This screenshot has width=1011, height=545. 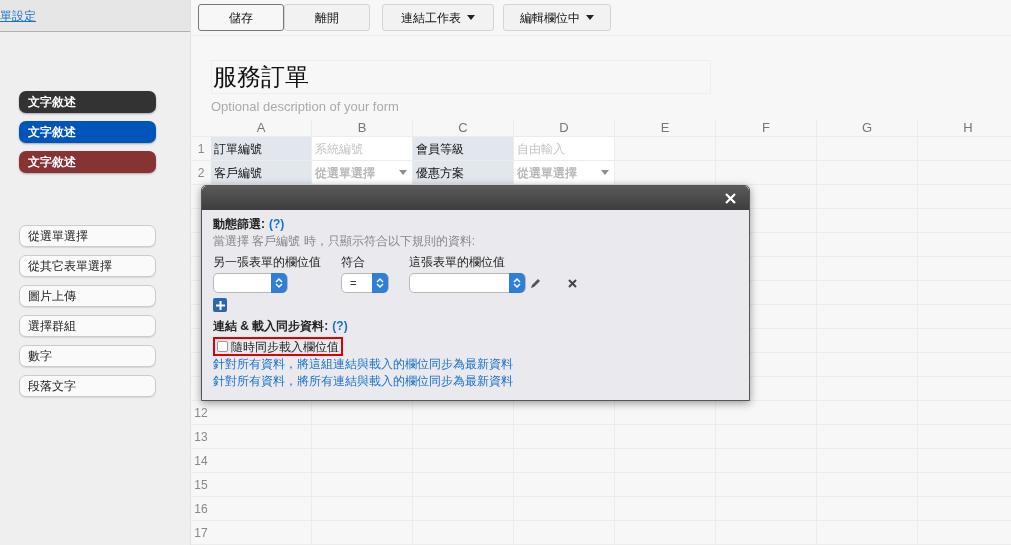 I want to click on form-title: 服務訂單, so click(x=461, y=77).